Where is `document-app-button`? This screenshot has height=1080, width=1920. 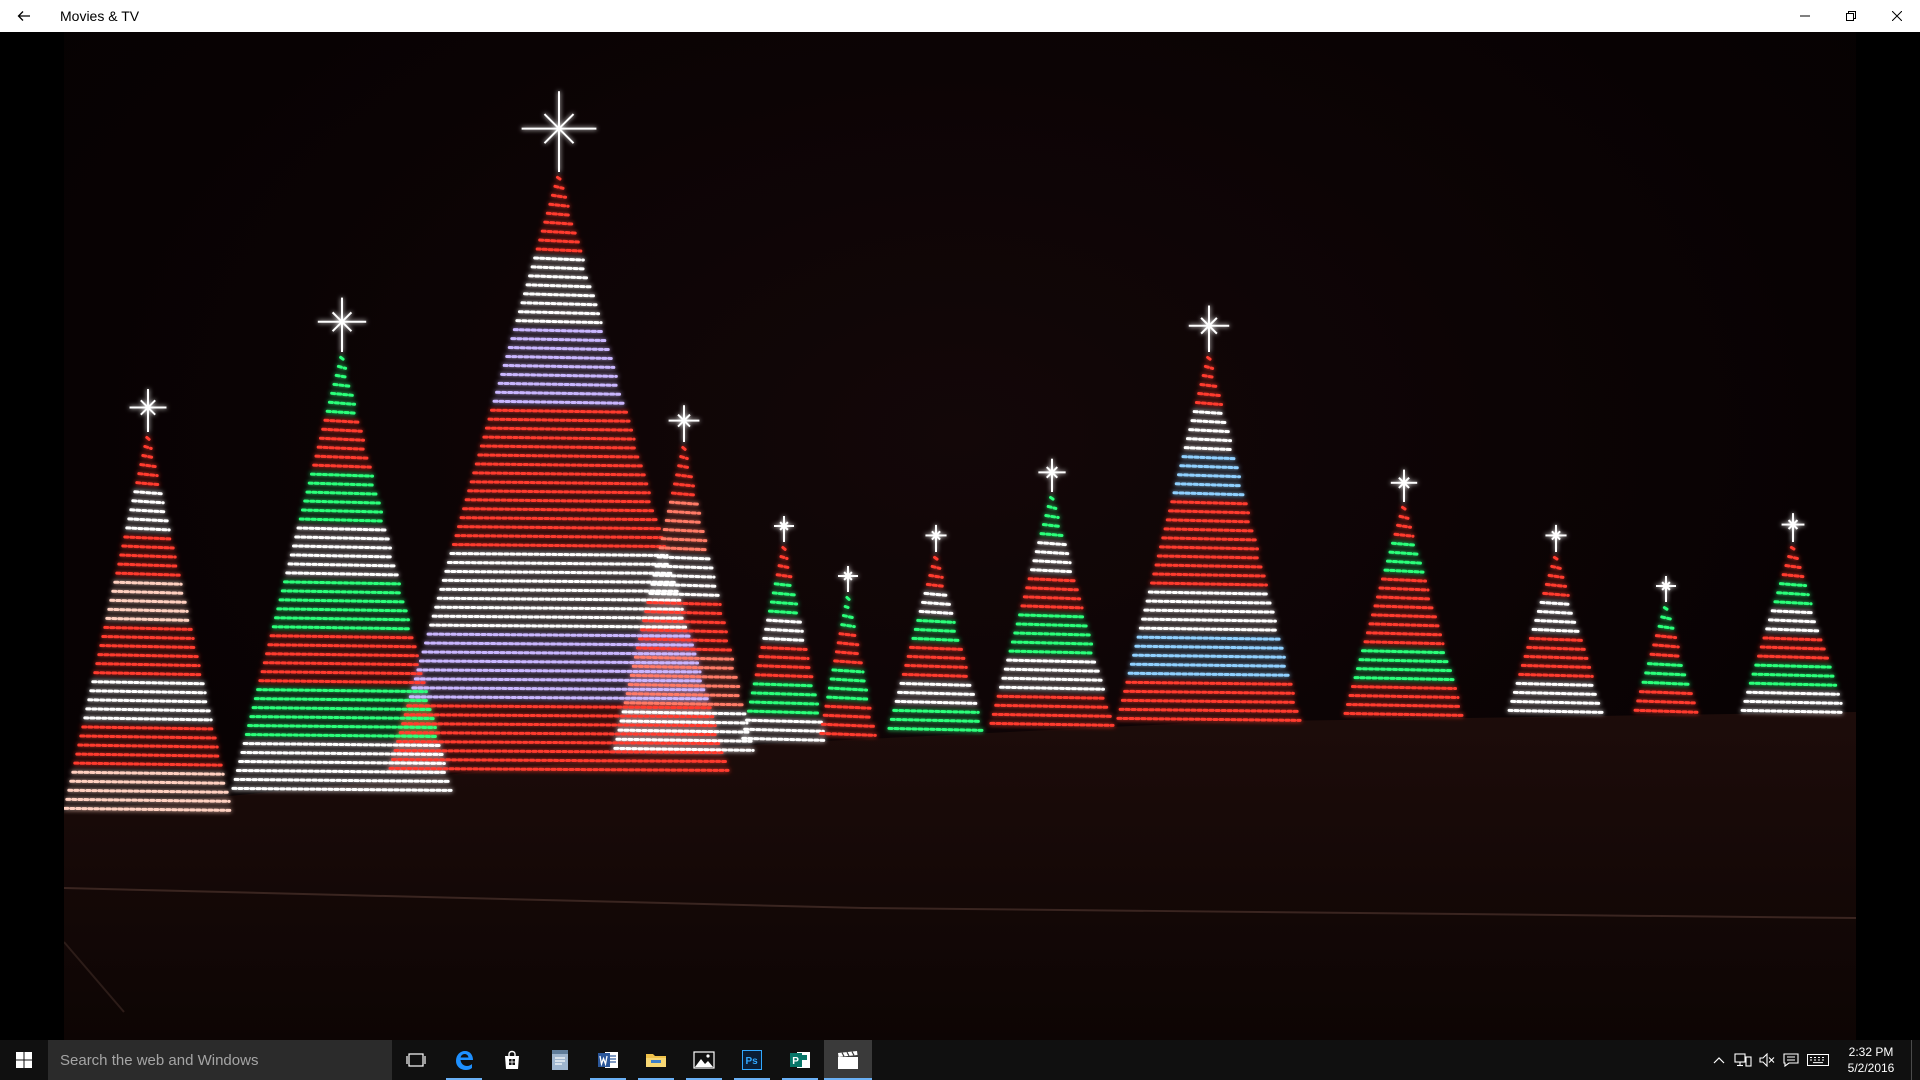 document-app-button is located at coordinates (560, 1060).